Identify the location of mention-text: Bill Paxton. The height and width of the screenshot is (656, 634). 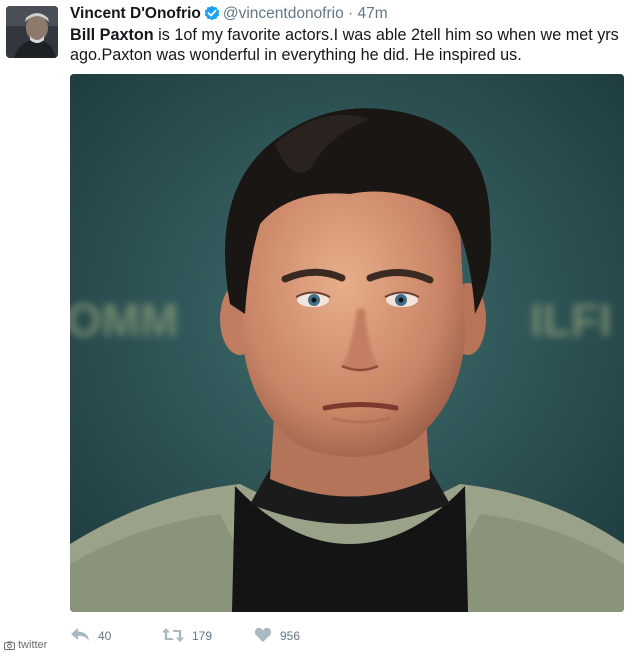
(112, 35).